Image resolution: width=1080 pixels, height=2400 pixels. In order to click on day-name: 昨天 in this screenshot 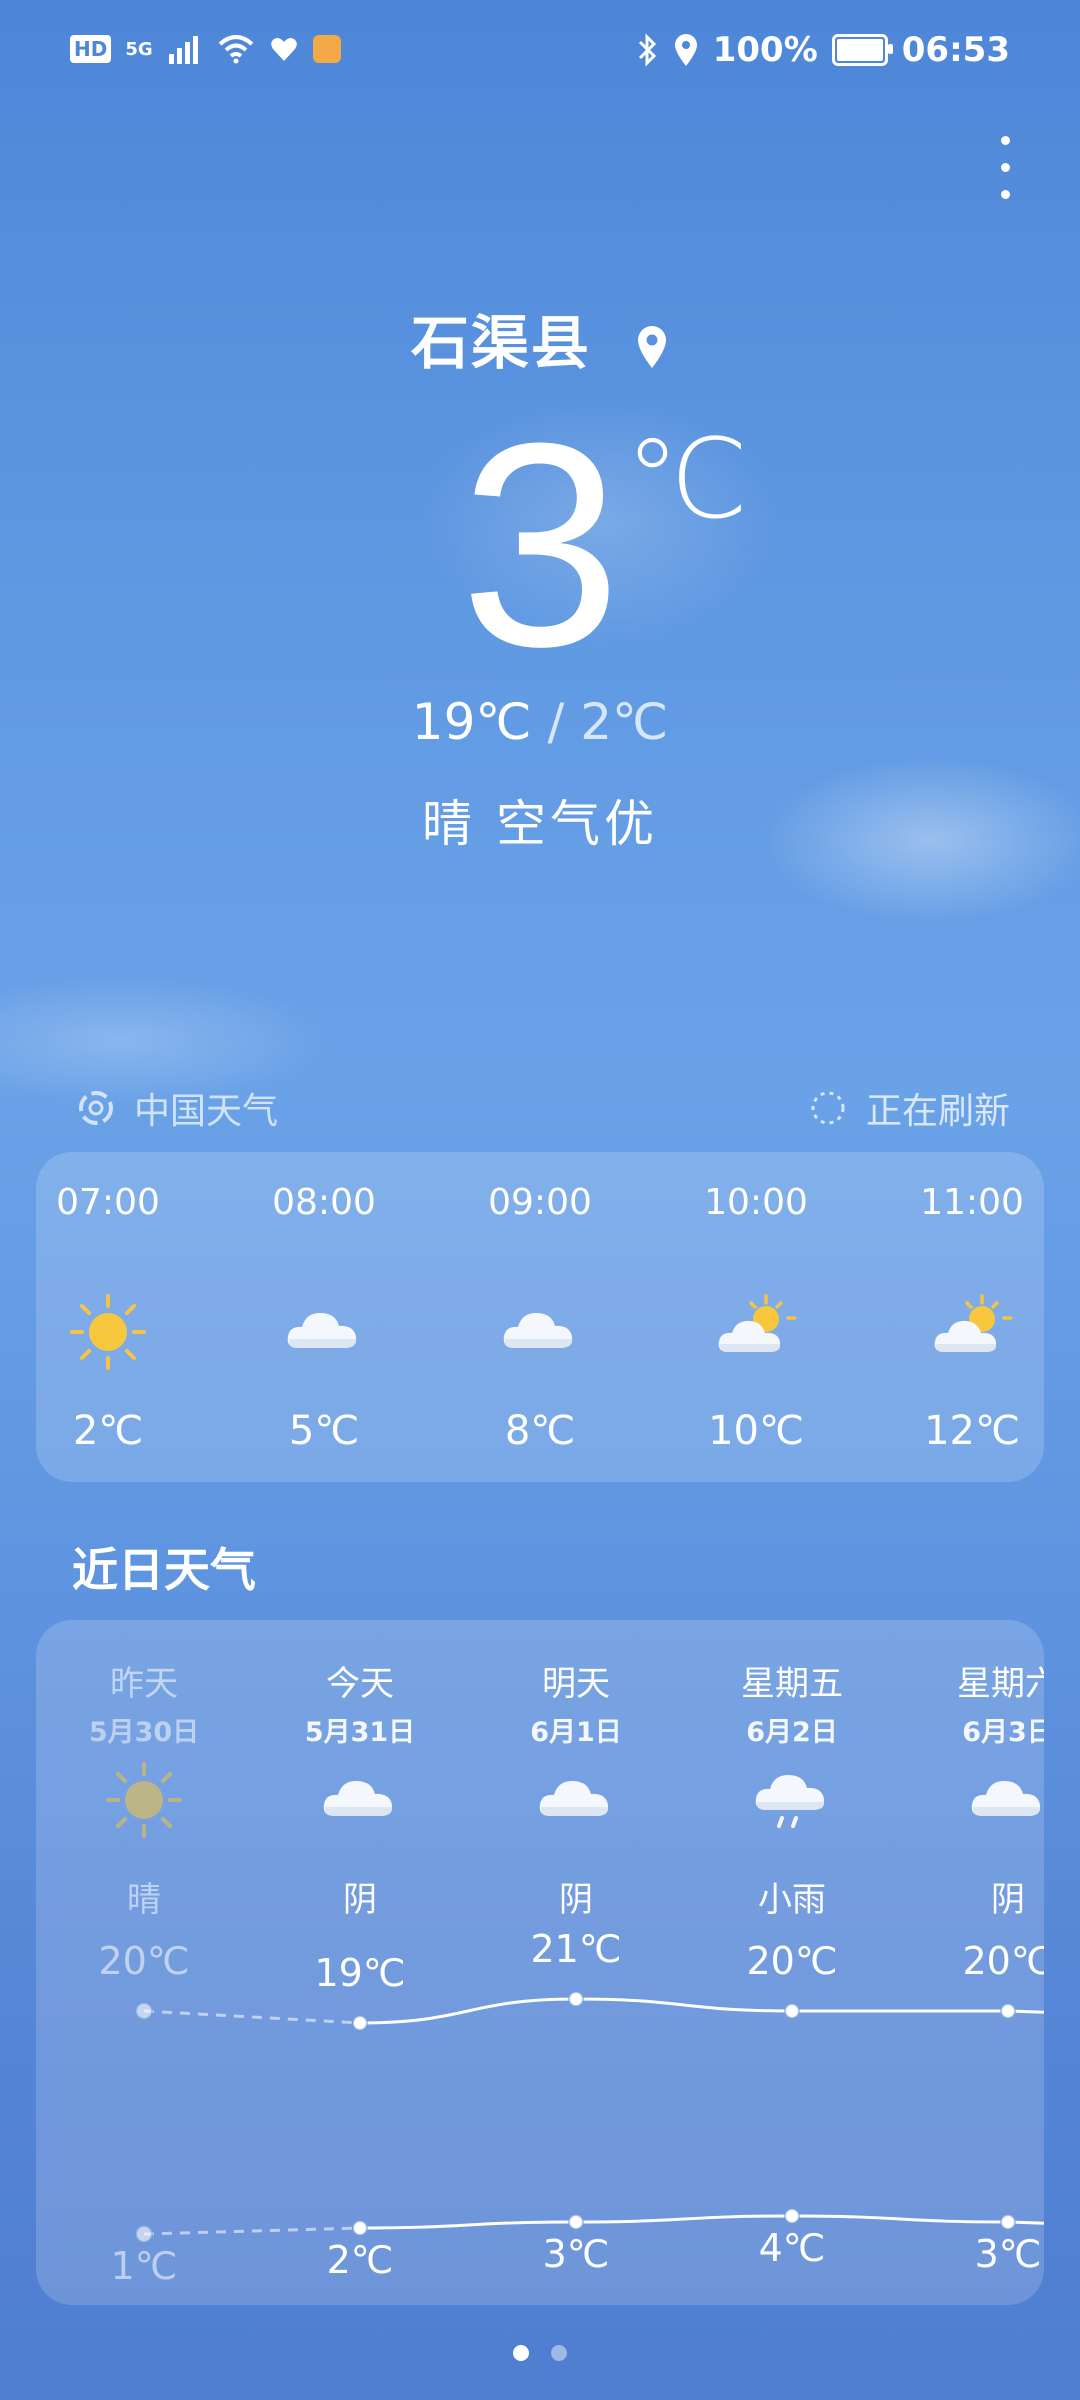, I will do `click(144, 1684)`.